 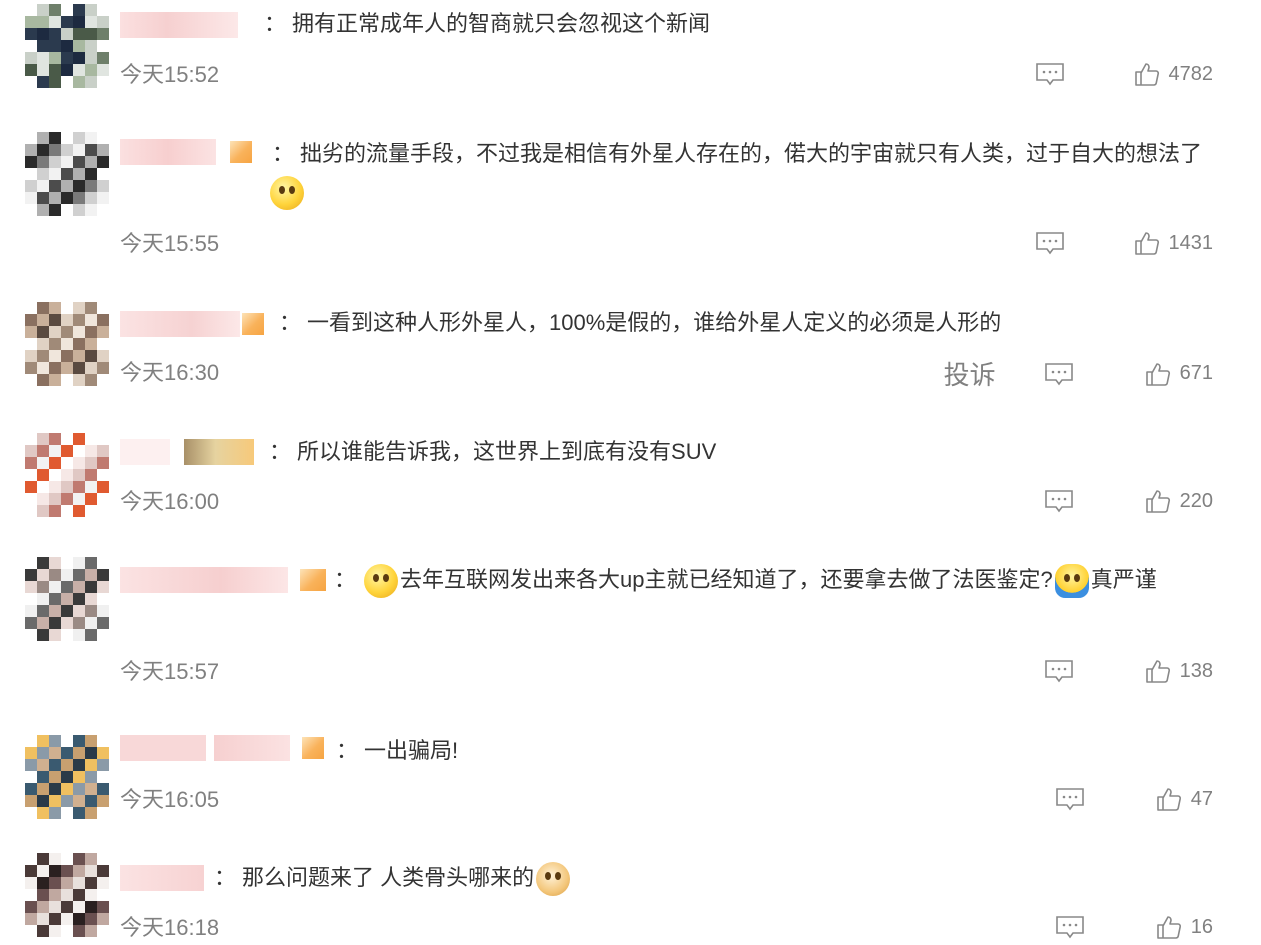 What do you see at coordinates (1178, 671) in the screenshot?
I see `like-button: 138` at bounding box center [1178, 671].